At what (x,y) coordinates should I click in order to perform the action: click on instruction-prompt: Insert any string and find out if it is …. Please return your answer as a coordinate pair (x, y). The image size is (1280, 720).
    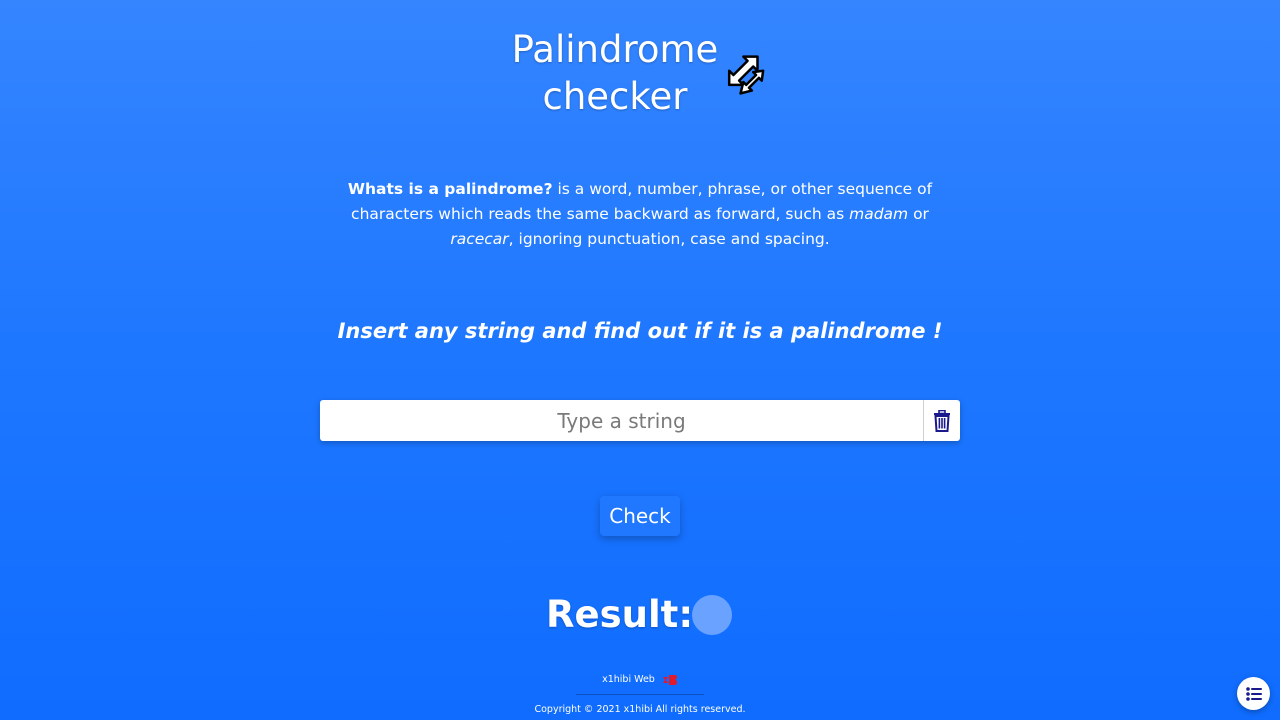
    Looking at the image, I should click on (640, 331).